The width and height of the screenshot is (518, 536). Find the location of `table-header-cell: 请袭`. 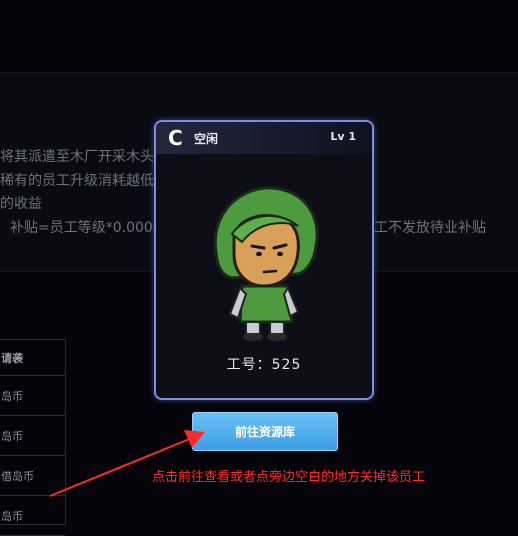

table-header-cell: 请袭 is located at coordinates (32, 358).